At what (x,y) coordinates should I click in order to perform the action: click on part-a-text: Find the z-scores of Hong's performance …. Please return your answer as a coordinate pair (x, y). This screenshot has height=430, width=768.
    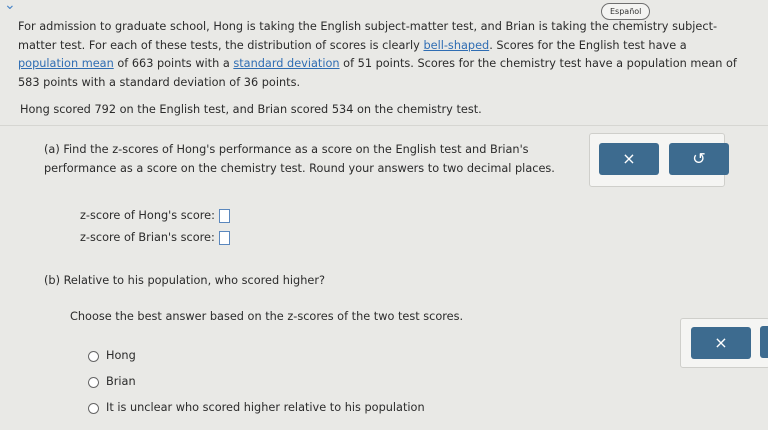
    Looking at the image, I should click on (299, 159).